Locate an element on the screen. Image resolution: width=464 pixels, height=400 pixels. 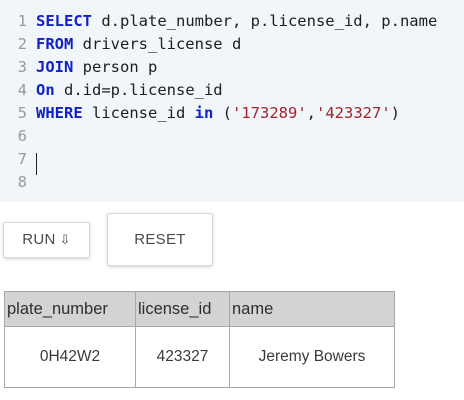
line-number: 3 is located at coordinates (22, 67).